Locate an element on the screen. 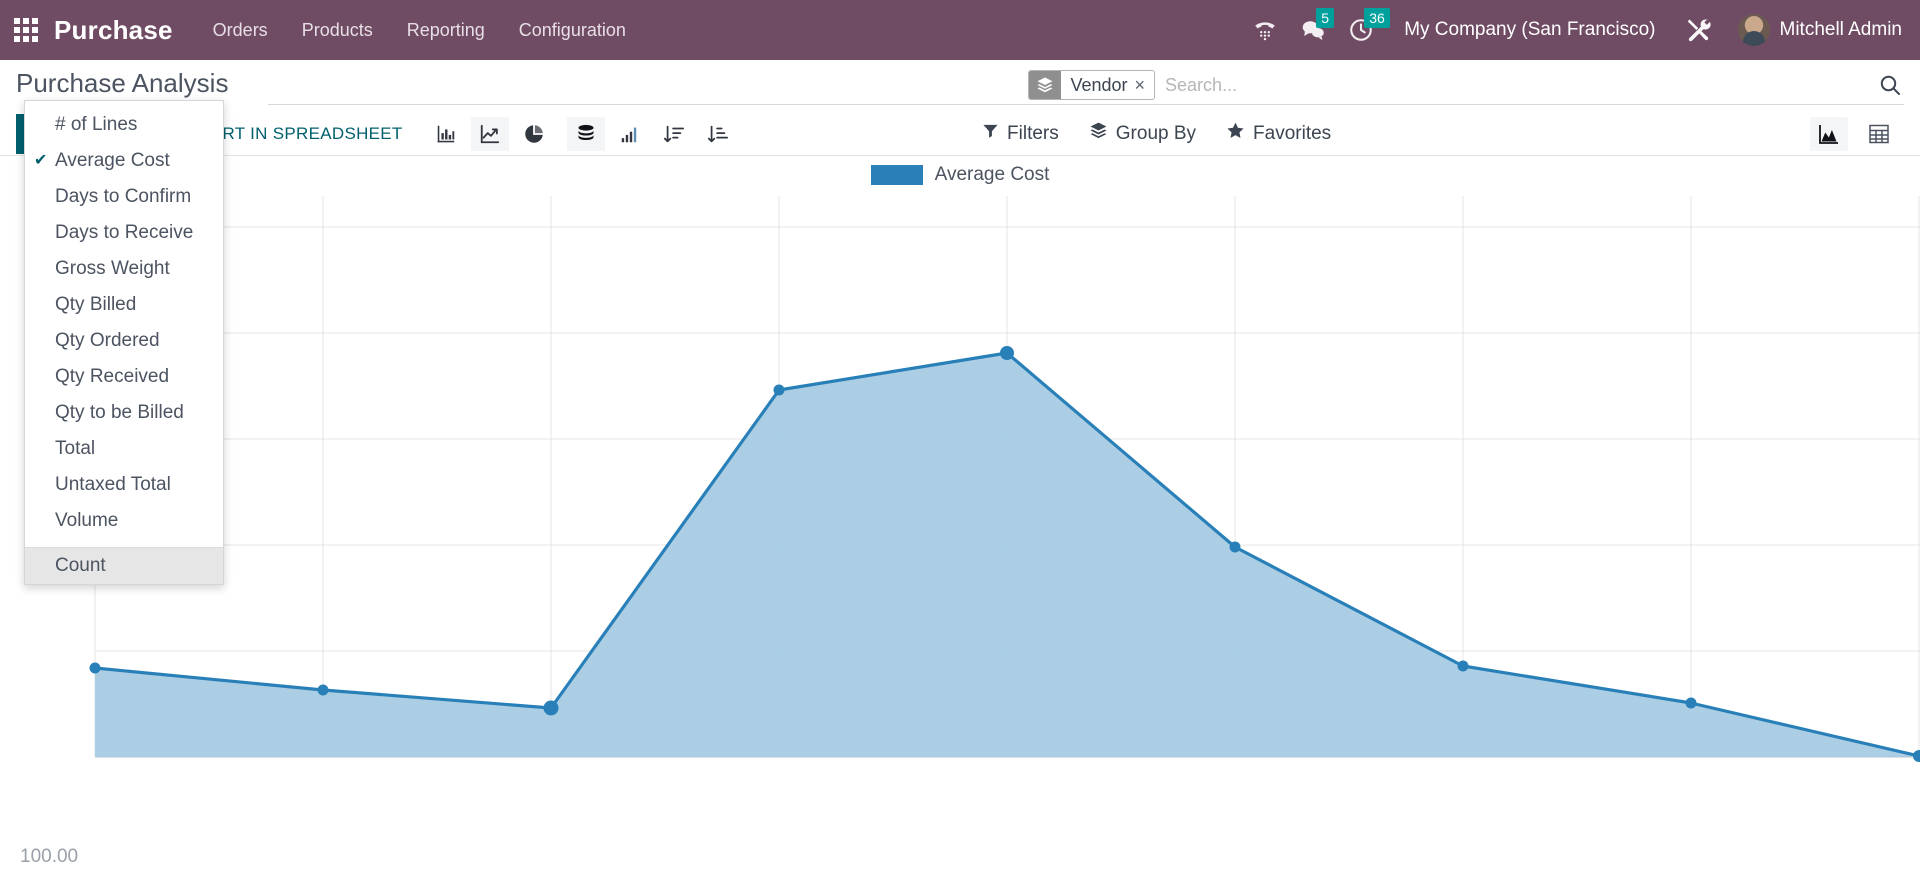 This screenshot has height=885, width=1920. star-icon is located at coordinates (1235, 133).